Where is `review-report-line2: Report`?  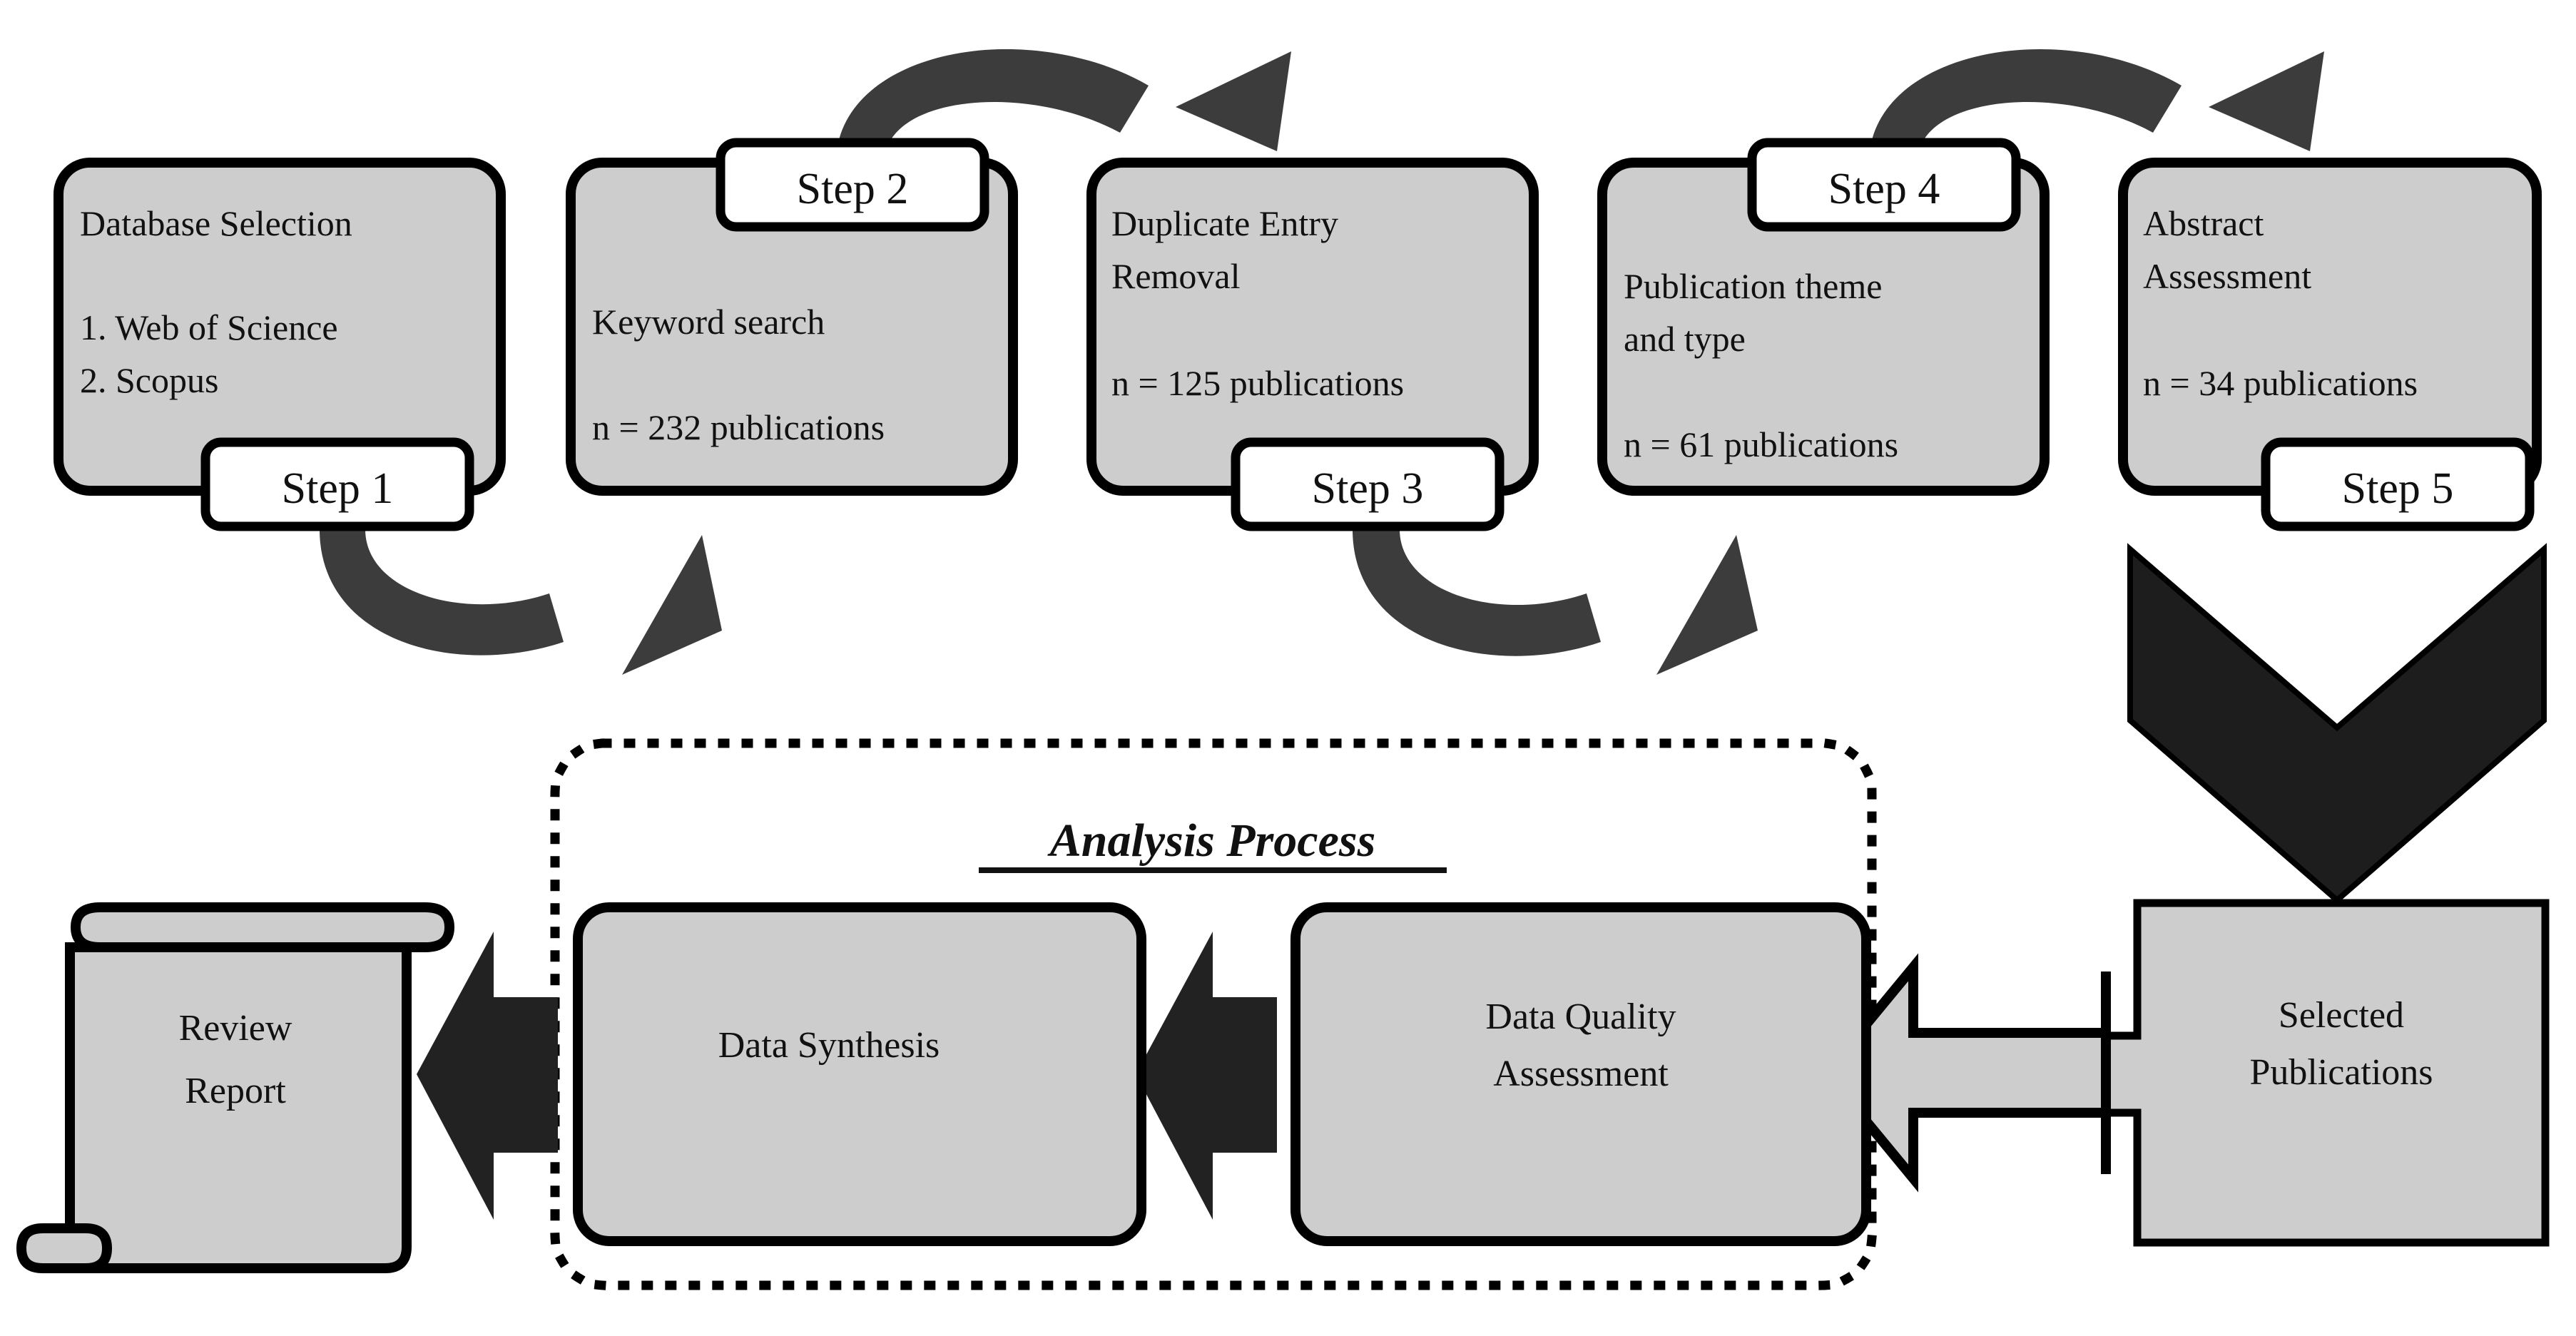 review-report-line2: Report is located at coordinates (235, 1091).